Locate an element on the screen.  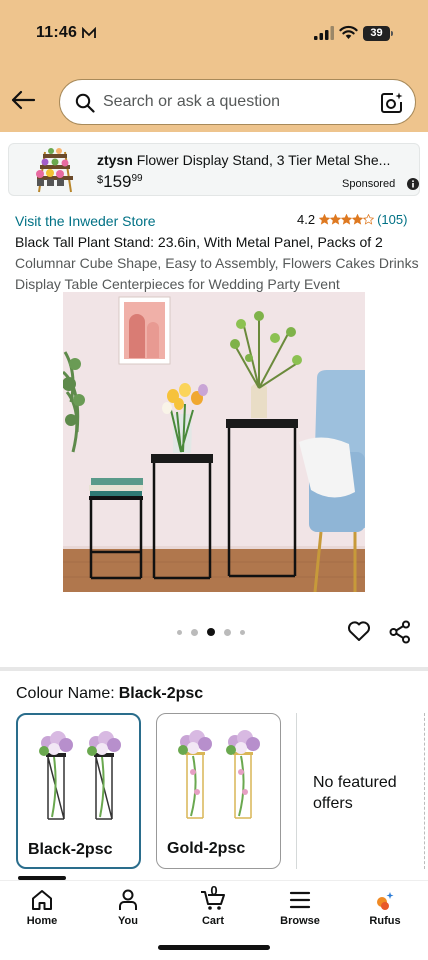
no-featured-offers: No featured offers is located at coordinates (355, 793).